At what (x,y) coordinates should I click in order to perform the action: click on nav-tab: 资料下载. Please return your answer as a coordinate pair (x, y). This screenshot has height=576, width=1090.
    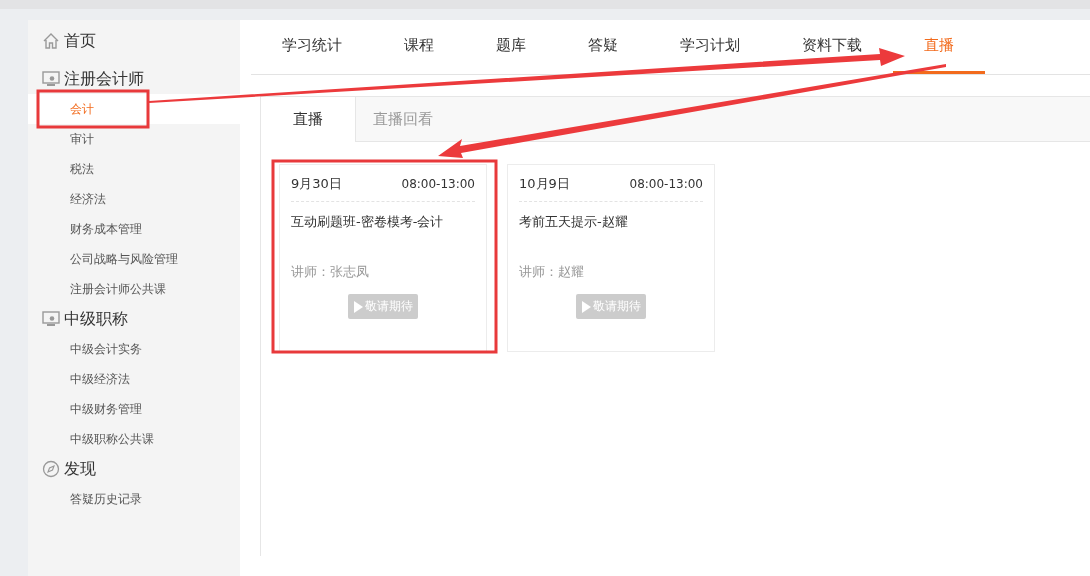
    Looking at the image, I should click on (832, 47).